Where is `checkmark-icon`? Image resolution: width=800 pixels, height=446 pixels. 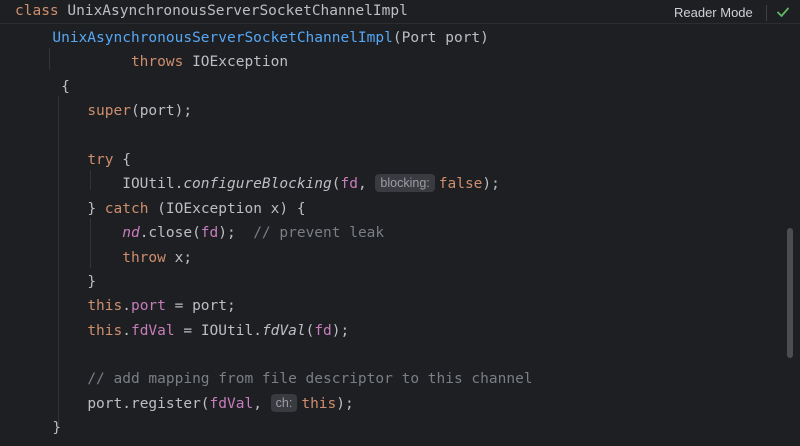 checkmark-icon is located at coordinates (783, 12).